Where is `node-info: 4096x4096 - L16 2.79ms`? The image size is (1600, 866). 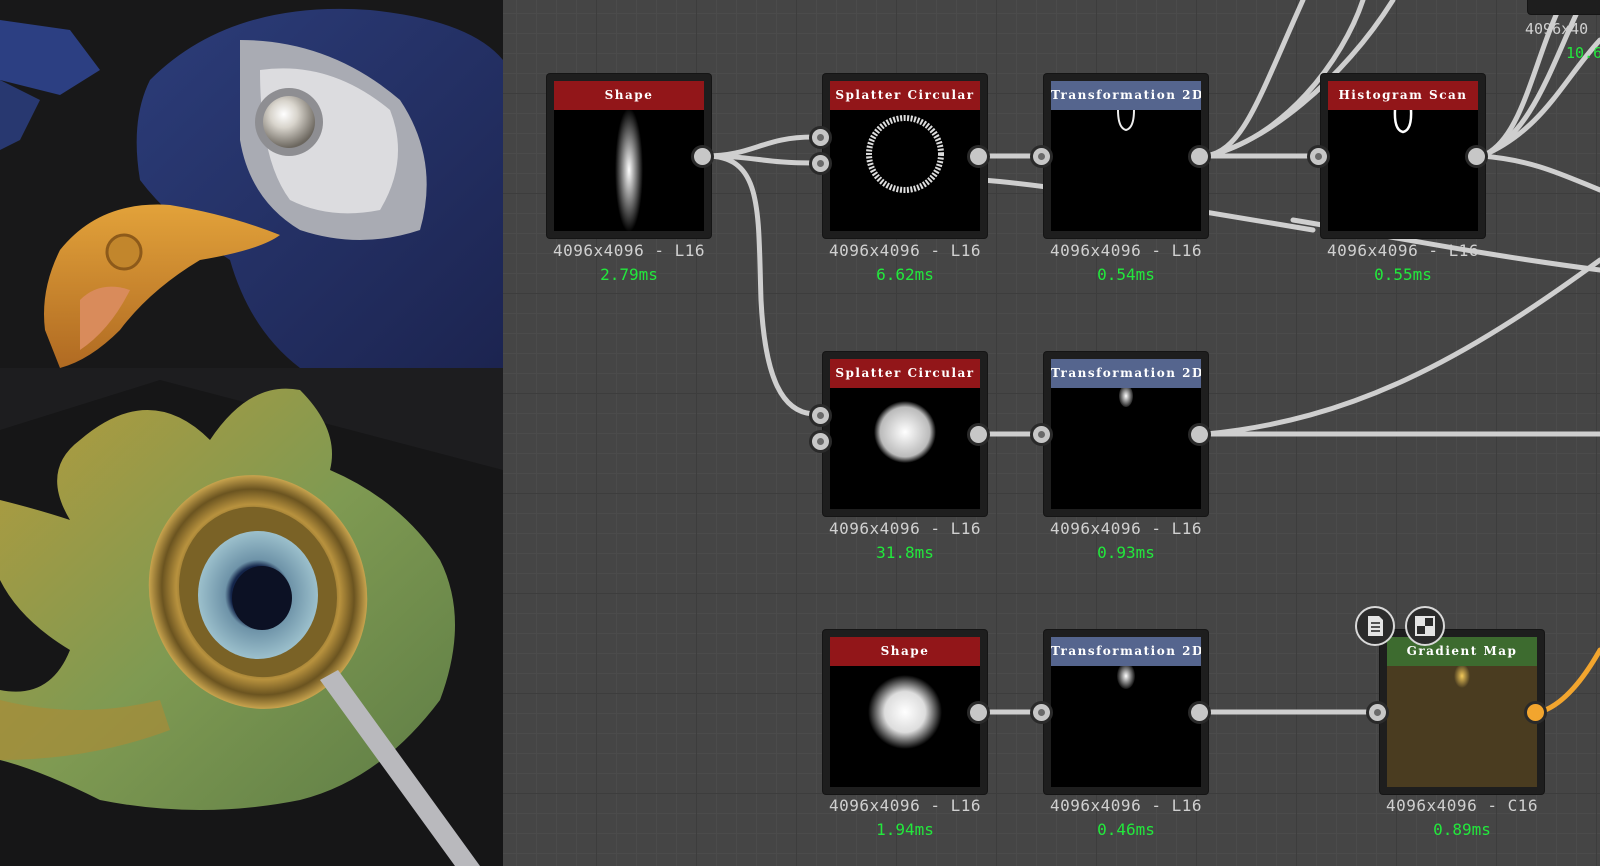
node-info: 4096x4096 - L16 2.79ms is located at coordinates (629, 263).